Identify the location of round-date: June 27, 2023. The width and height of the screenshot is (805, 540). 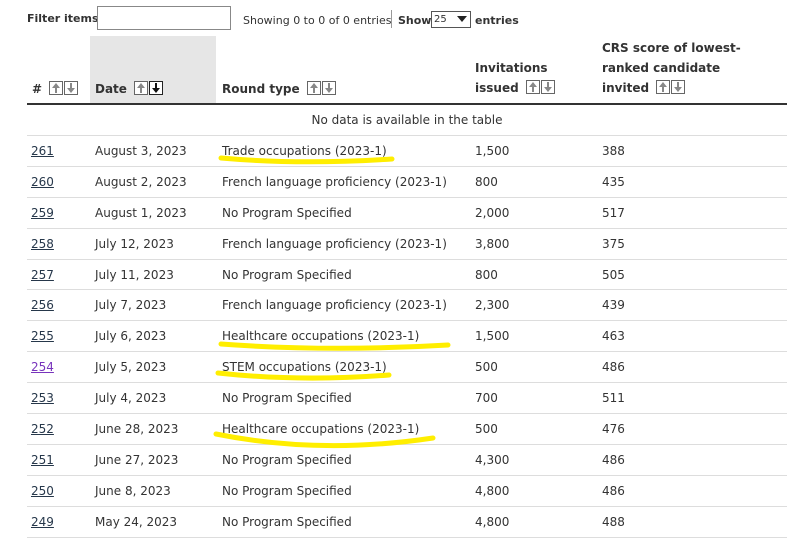
(137, 459).